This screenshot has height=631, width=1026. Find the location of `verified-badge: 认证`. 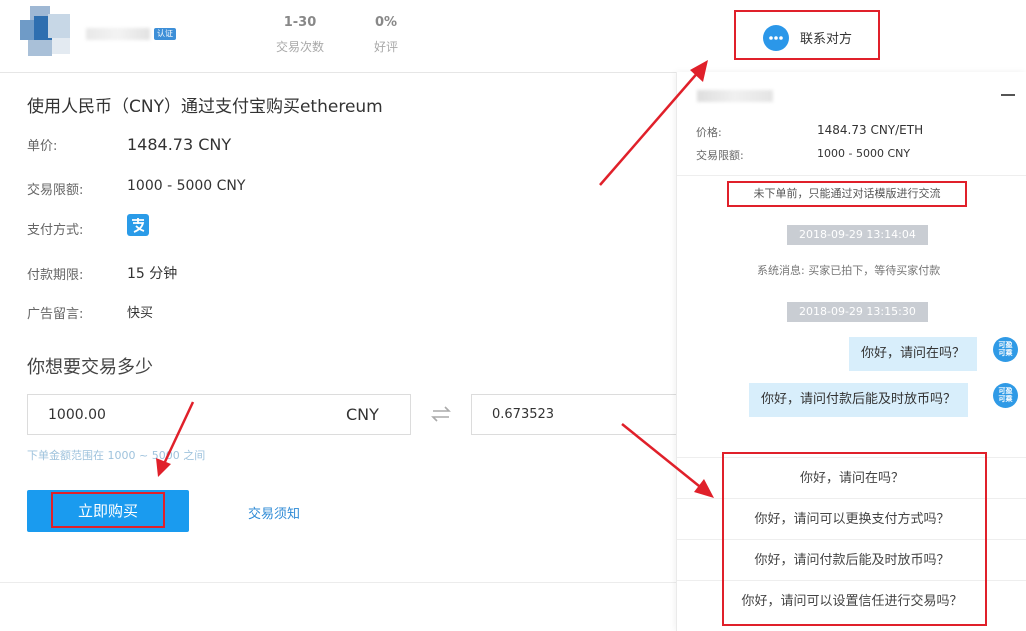

verified-badge: 认证 is located at coordinates (165, 34).